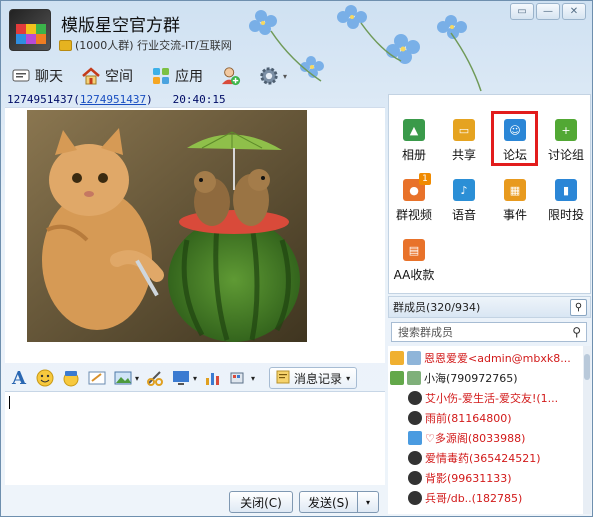 The image size is (593, 517). What do you see at coordinates (30, 30) in the screenshot?
I see `group-avatar` at bounding box center [30, 30].